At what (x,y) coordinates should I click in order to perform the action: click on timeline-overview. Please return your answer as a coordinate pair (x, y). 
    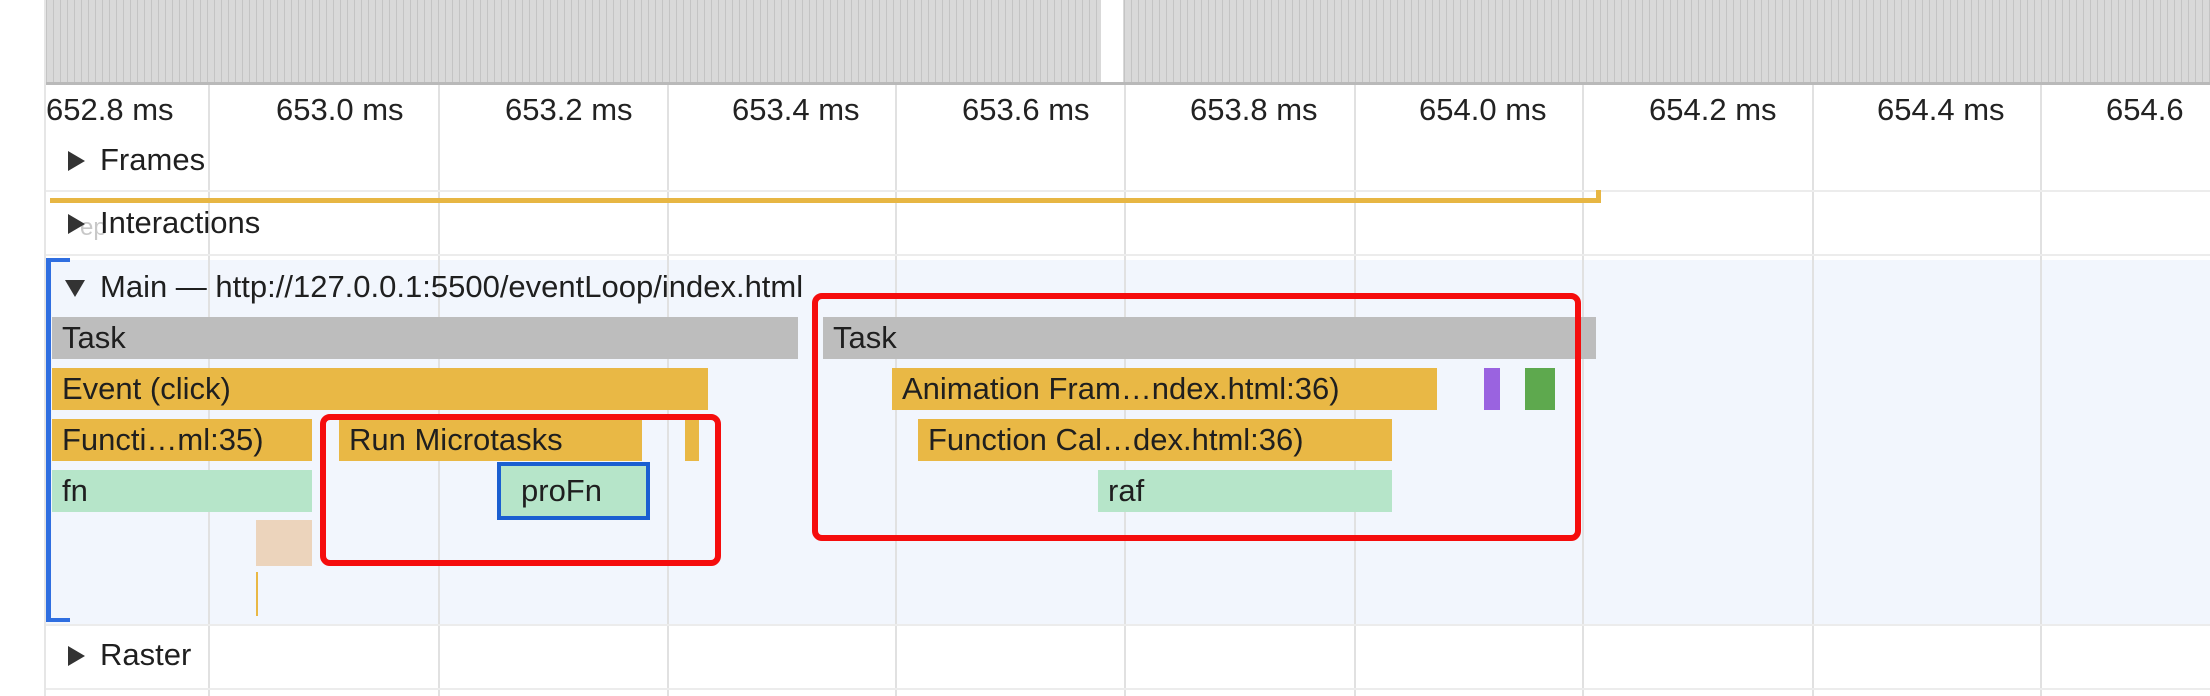
    Looking at the image, I should click on (1128, 42).